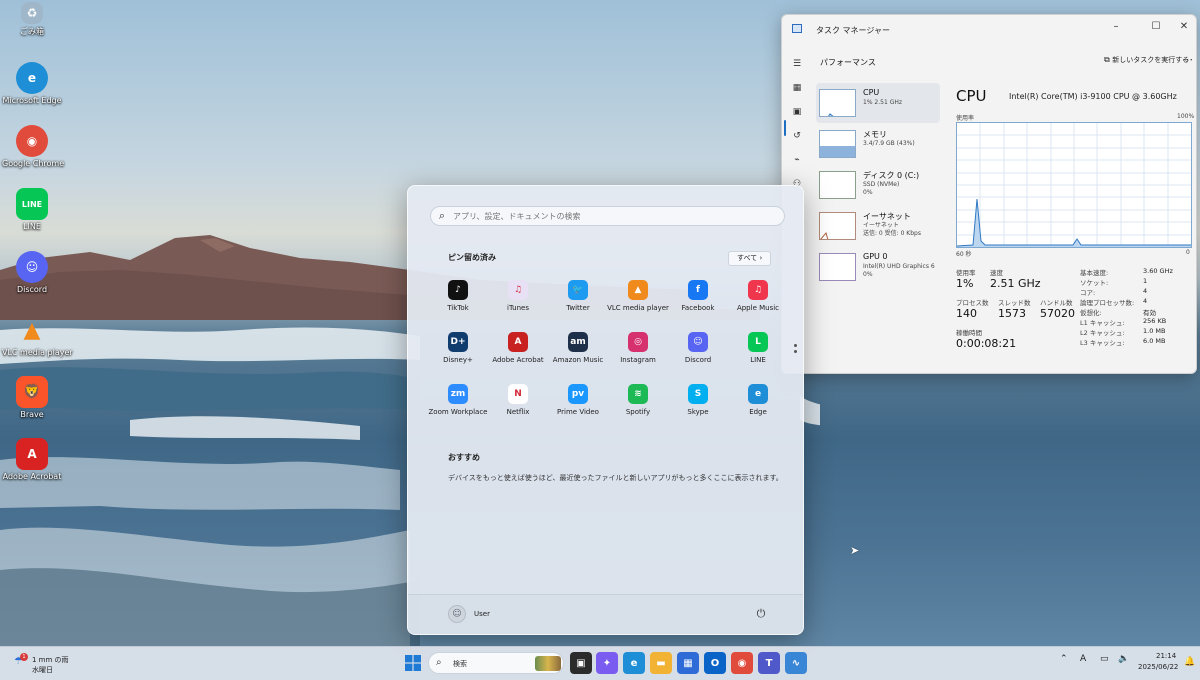 The height and width of the screenshot is (680, 1200). I want to click on start-search-box: ⌕, so click(607, 216).